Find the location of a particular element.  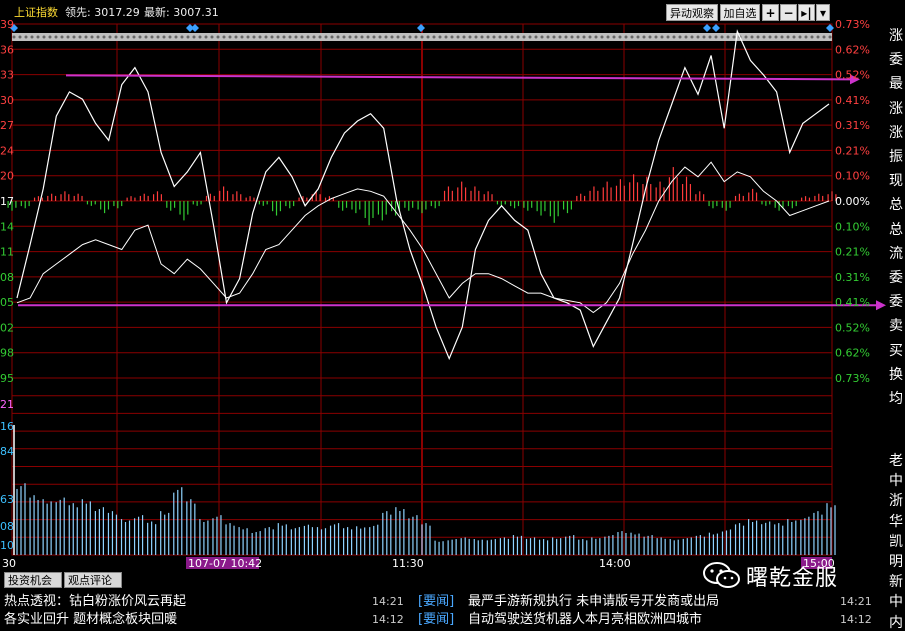

tab-opinion-comments: 观点评论 is located at coordinates (93, 580).